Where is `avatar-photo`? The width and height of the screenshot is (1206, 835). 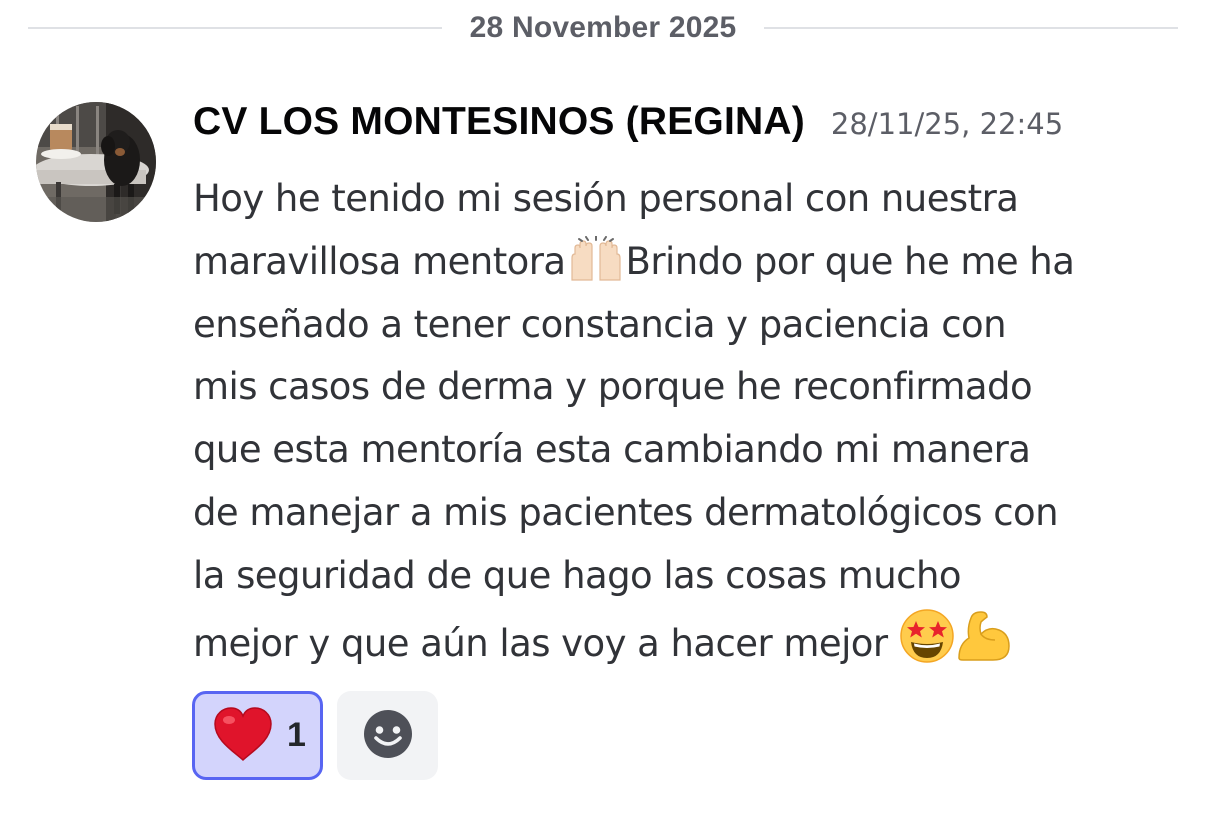 avatar-photo is located at coordinates (96, 162).